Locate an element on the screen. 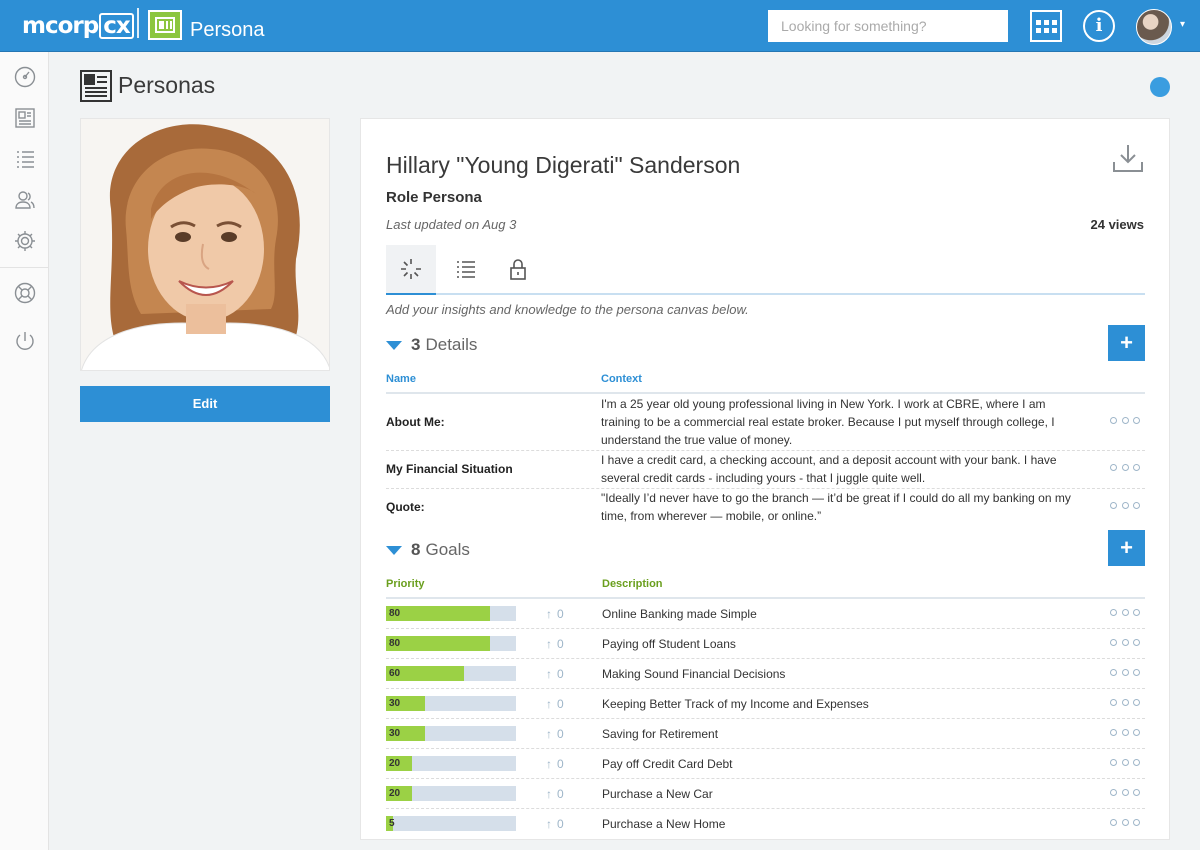 The image size is (1200, 850). help-icon is located at coordinates (25, 293).